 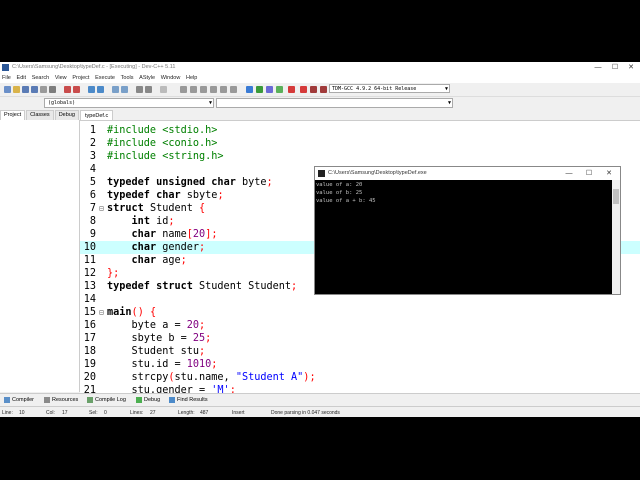 What do you see at coordinates (137, 413) in the screenshot?
I see `status-lines-label: Lines:` at bounding box center [137, 413].